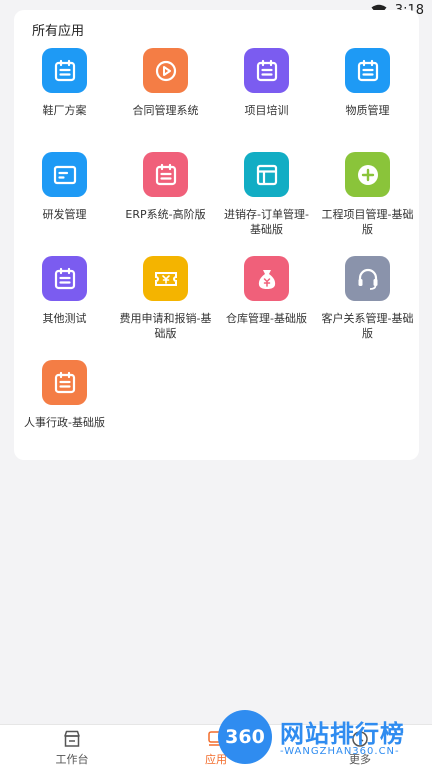 The image size is (432, 768). What do you see at coordinates (64, 318) in the screenshot?
I see `app-label: 其他测试` at bounding box center [64, 318].